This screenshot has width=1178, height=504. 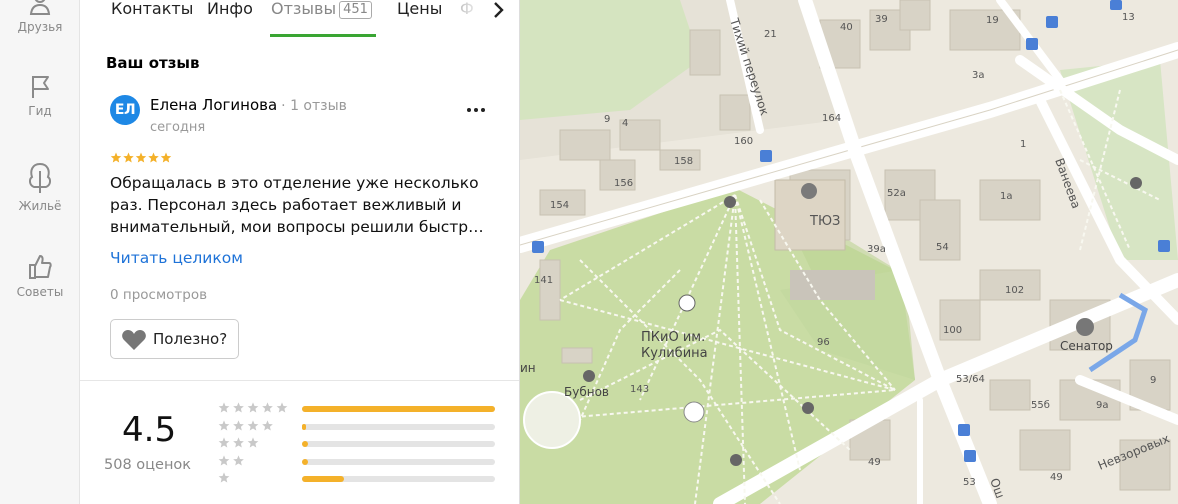 I want to click on tab-reviews: Отзывы 451, so click(x=321, y=19).